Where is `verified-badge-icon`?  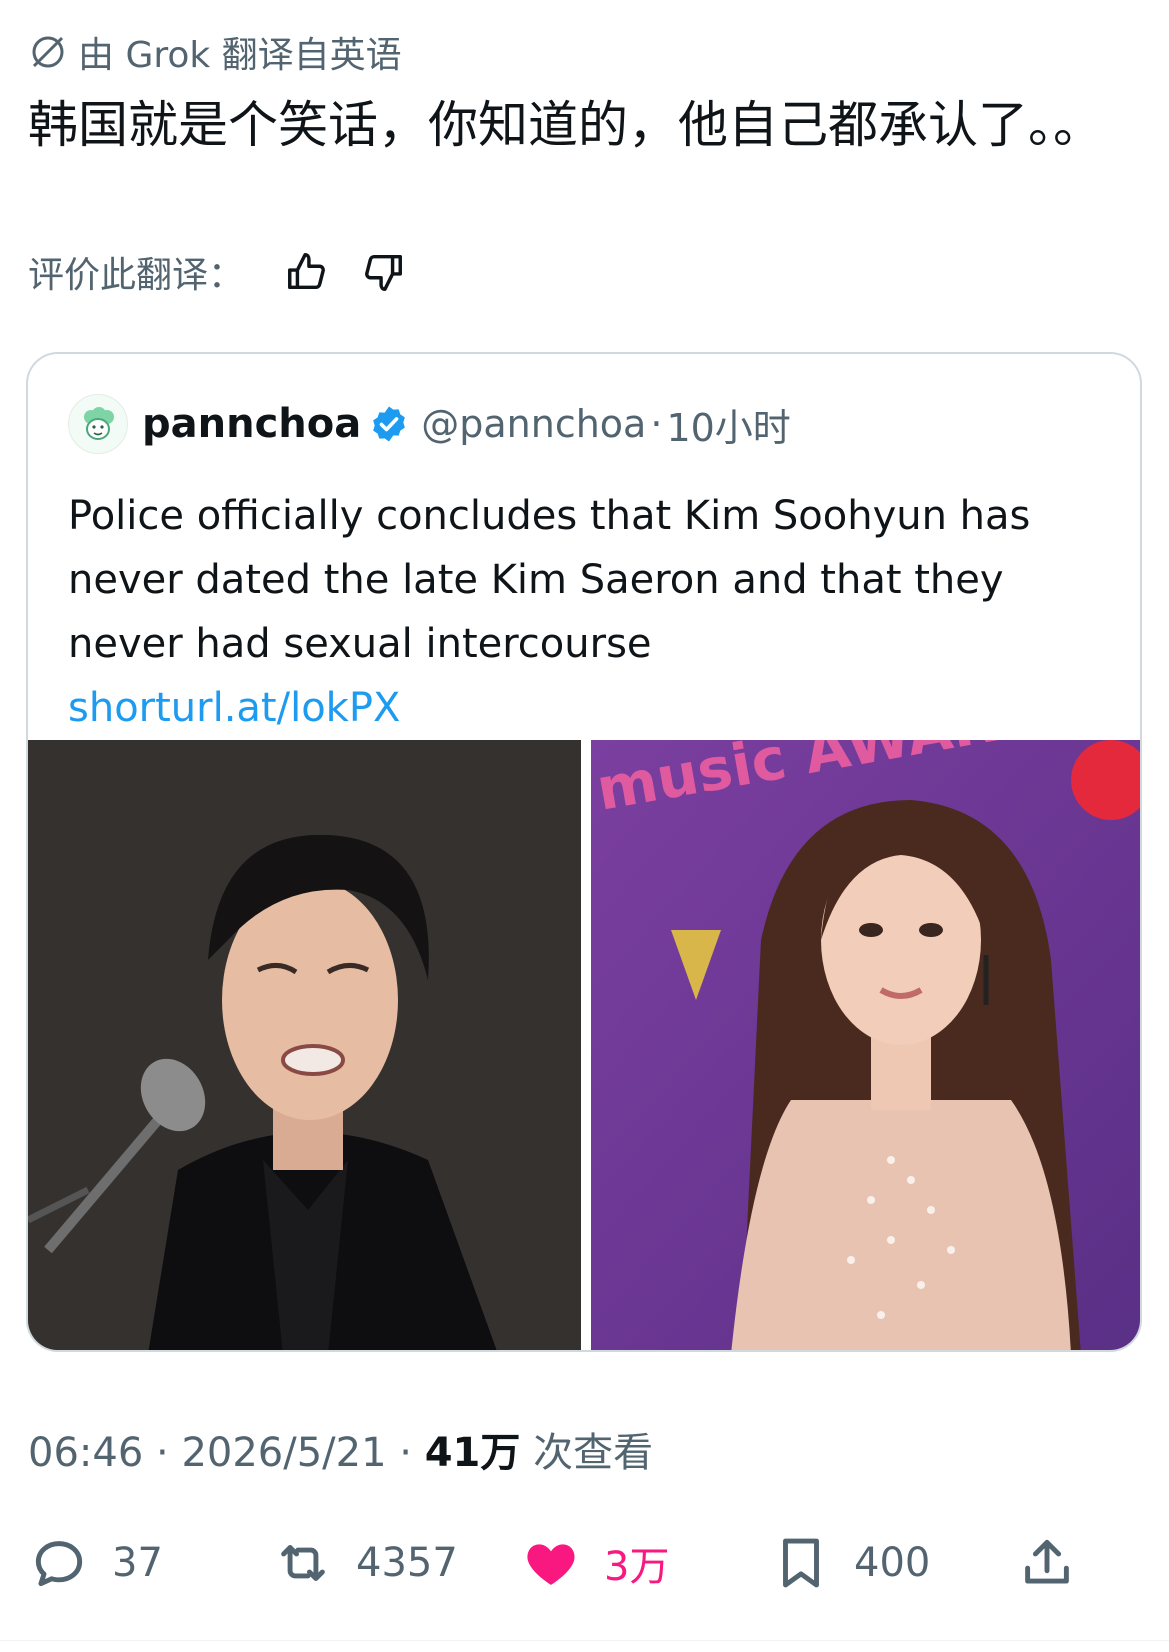 verified-badge-icon is located at coordinates (389, 424).